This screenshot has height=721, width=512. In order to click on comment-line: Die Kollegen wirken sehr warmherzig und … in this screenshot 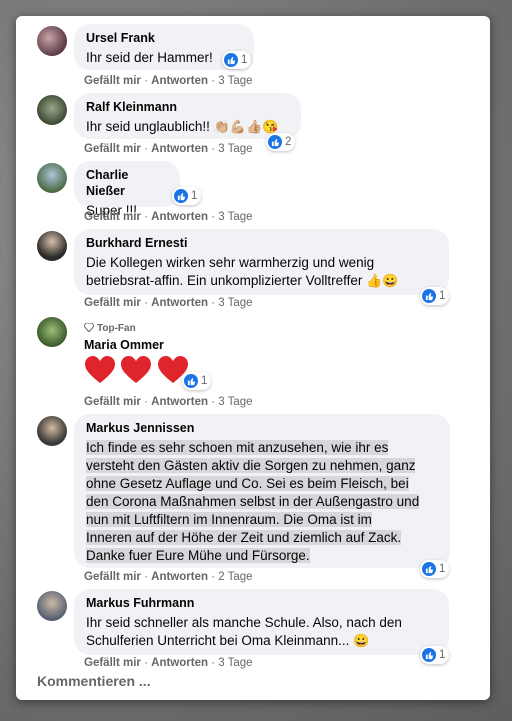, I will do `click(230, 262)`.